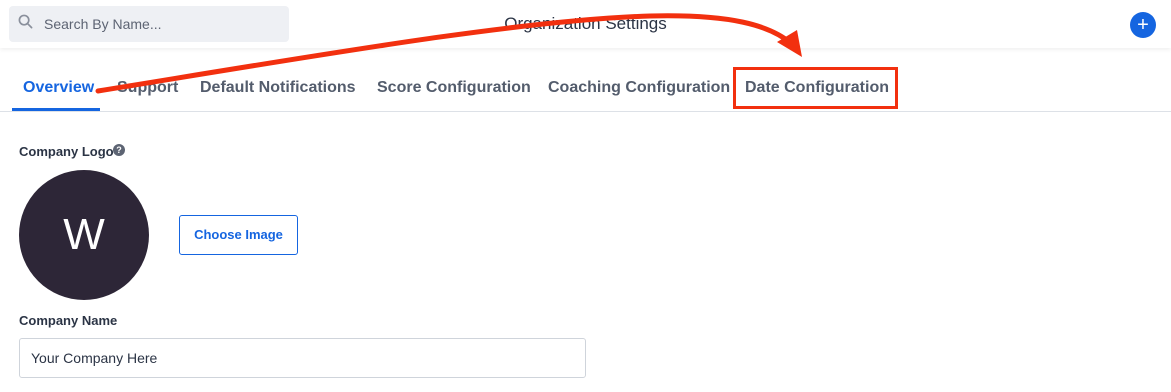 This screenshot has height=392, width=1171. Describe the element at coordinates (147, 88) in the screenshot. I see `tab-support: Support` at that location.